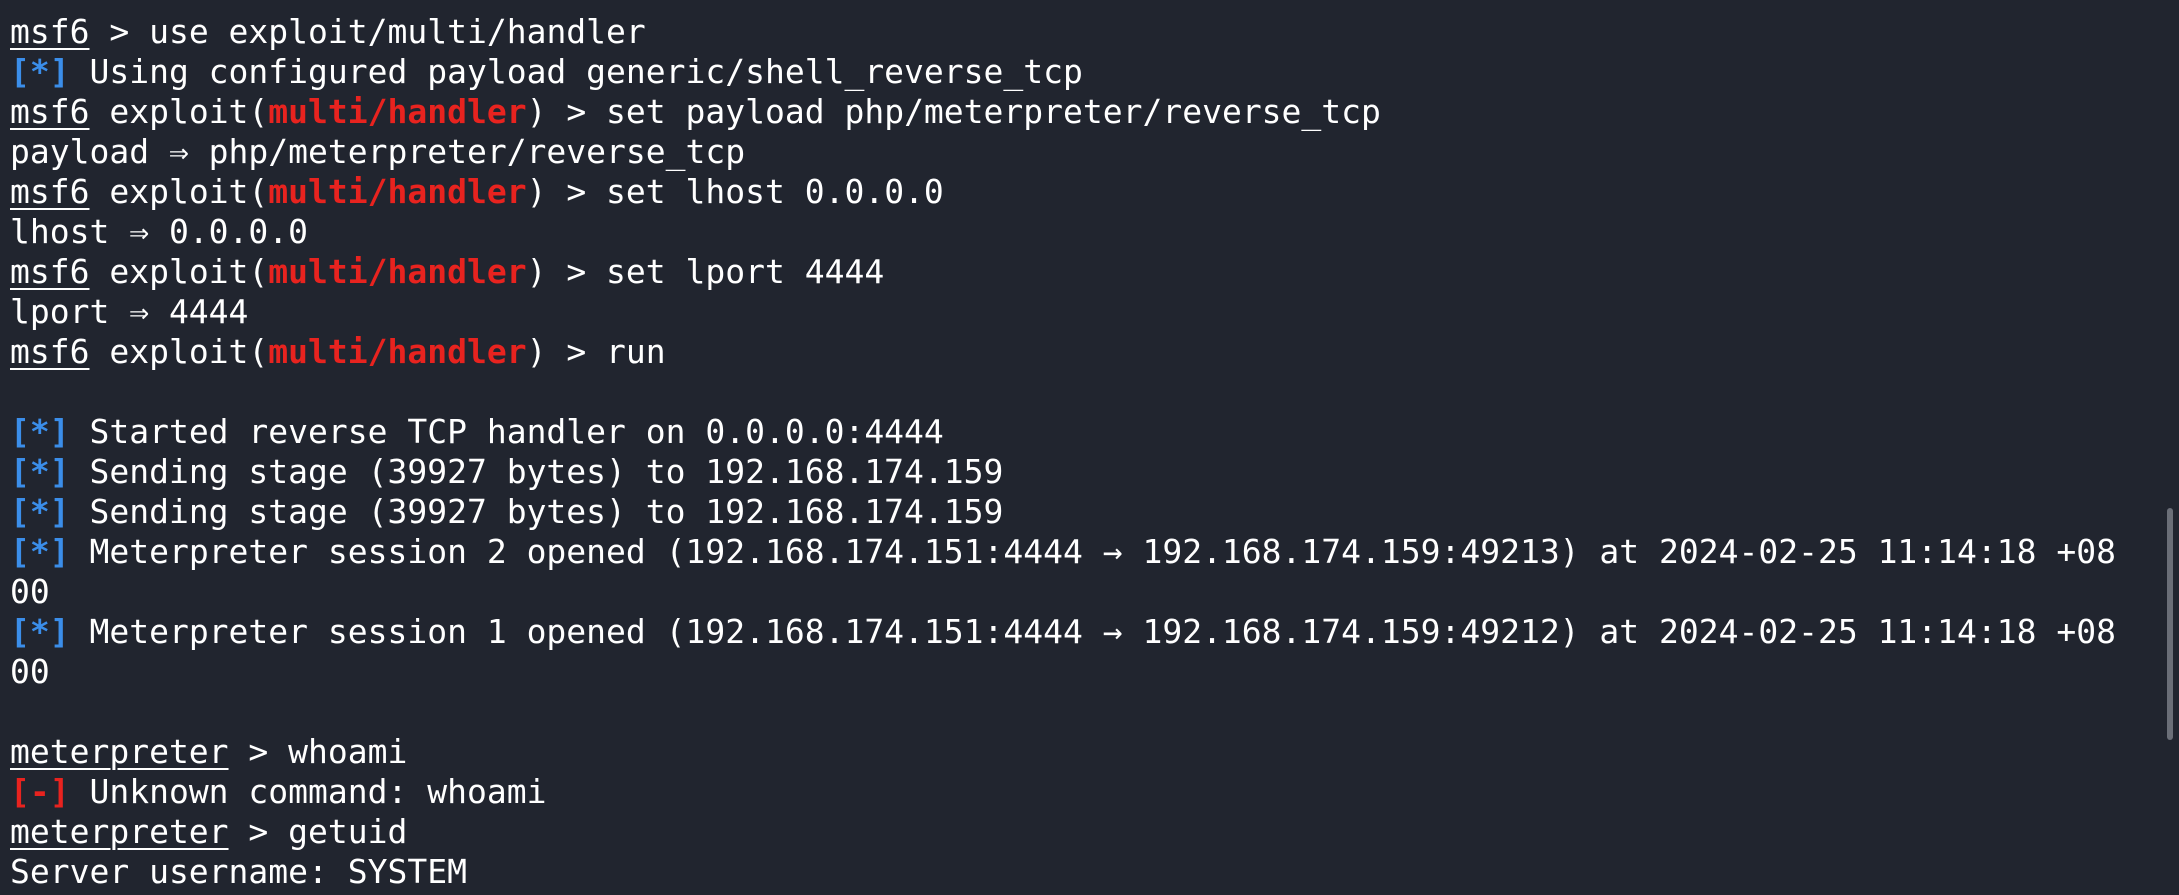 The height and width of the screenshot is (895, 2179). I want to click on vertical-scrollbar, so click(2170, 624).